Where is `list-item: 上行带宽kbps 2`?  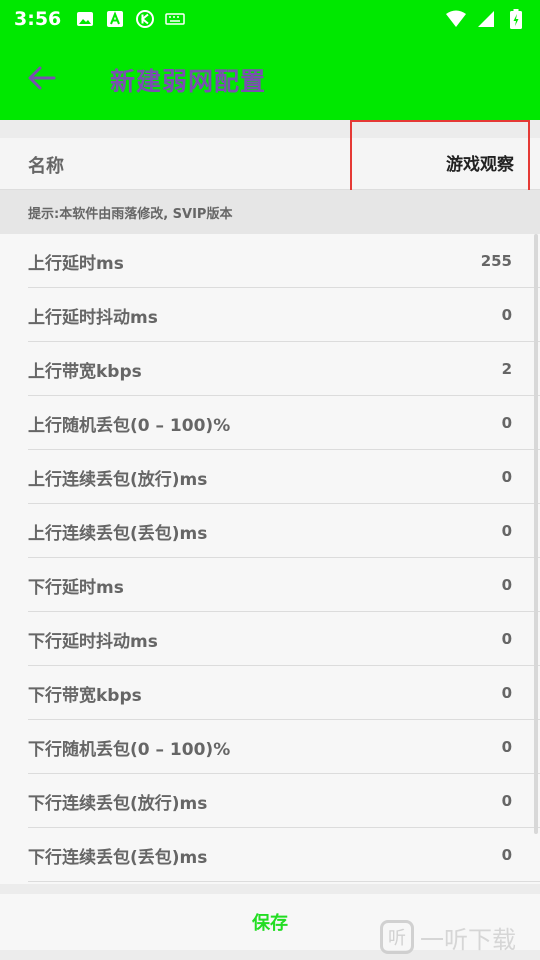 list-item: 上行带宽kbps 2 is located at coordinates (270, 369).